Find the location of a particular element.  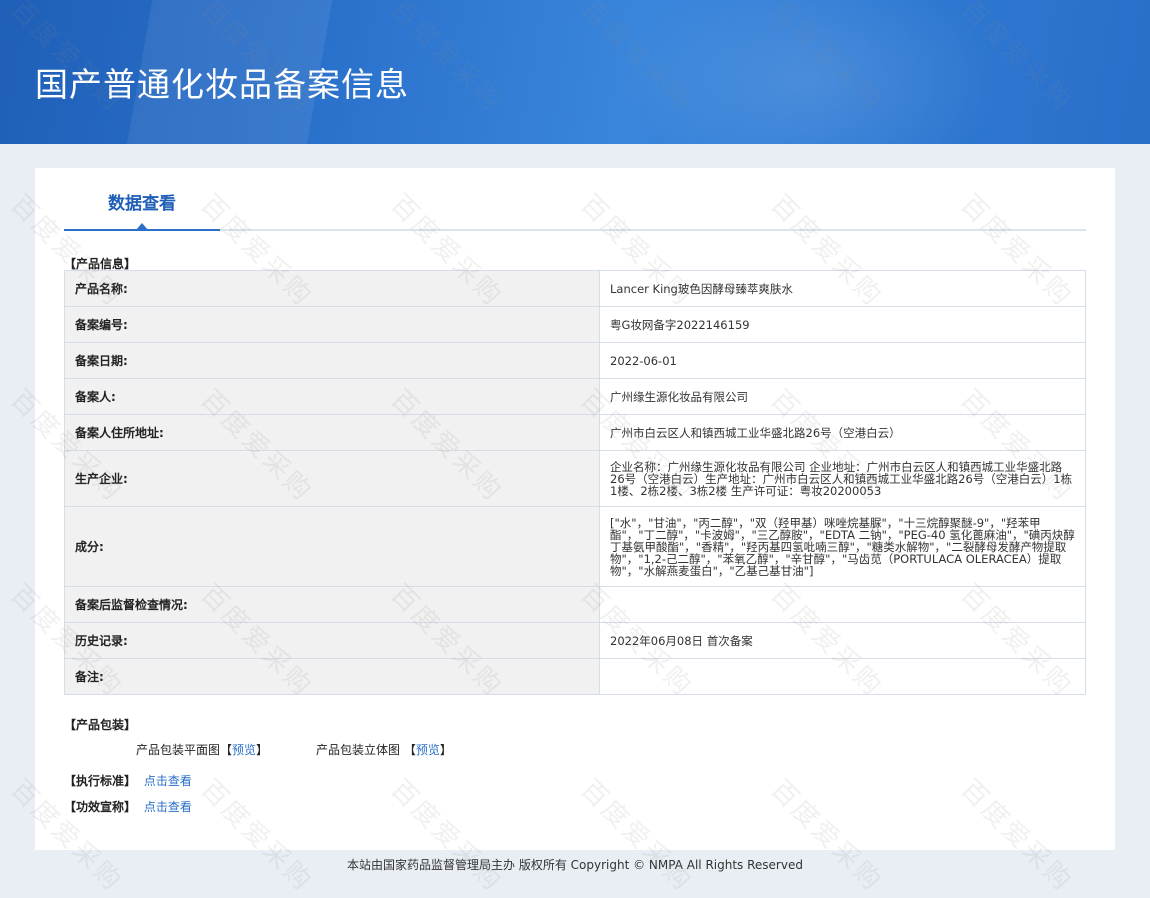

table-row: 备案人住所地址: 广州市白云区人和镇西城工业华盛北路26号（空港白云） is located at coordinates (575, 432).